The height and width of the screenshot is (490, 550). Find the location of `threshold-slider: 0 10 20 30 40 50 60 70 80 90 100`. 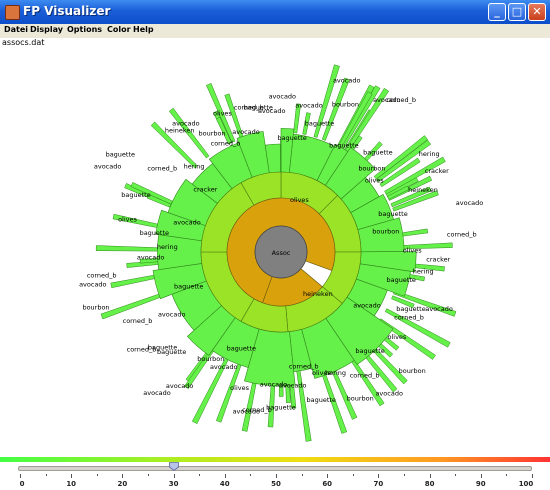

threshold-slider: 0 10 20 30 40 50 60 70 80 90 100 is located at coordinates (275, 476).